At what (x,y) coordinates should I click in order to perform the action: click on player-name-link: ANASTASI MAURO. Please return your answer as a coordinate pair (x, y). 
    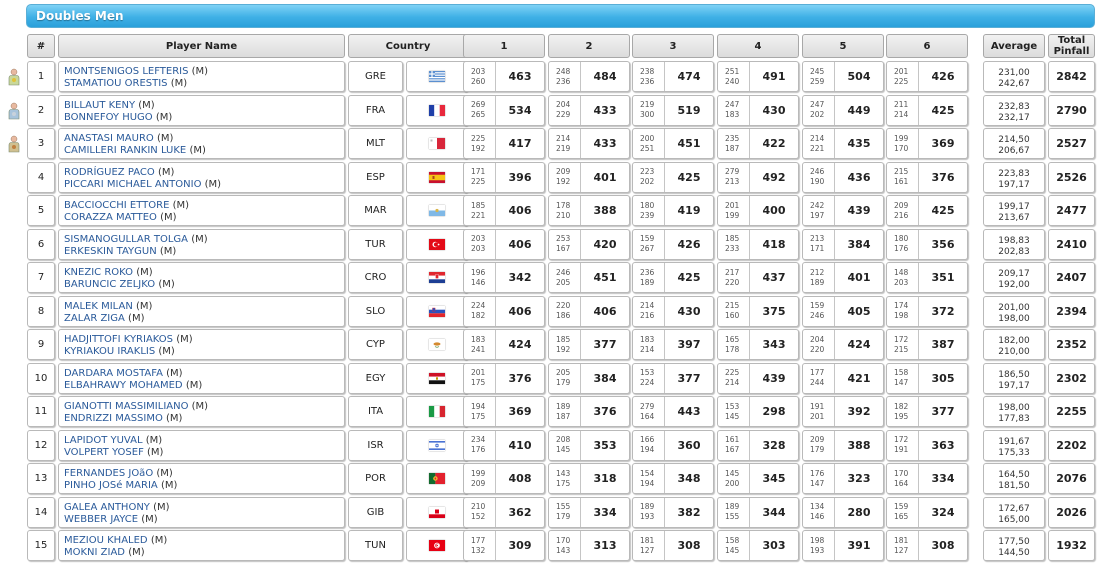
    Looking at the image, I should click on (109, 138).